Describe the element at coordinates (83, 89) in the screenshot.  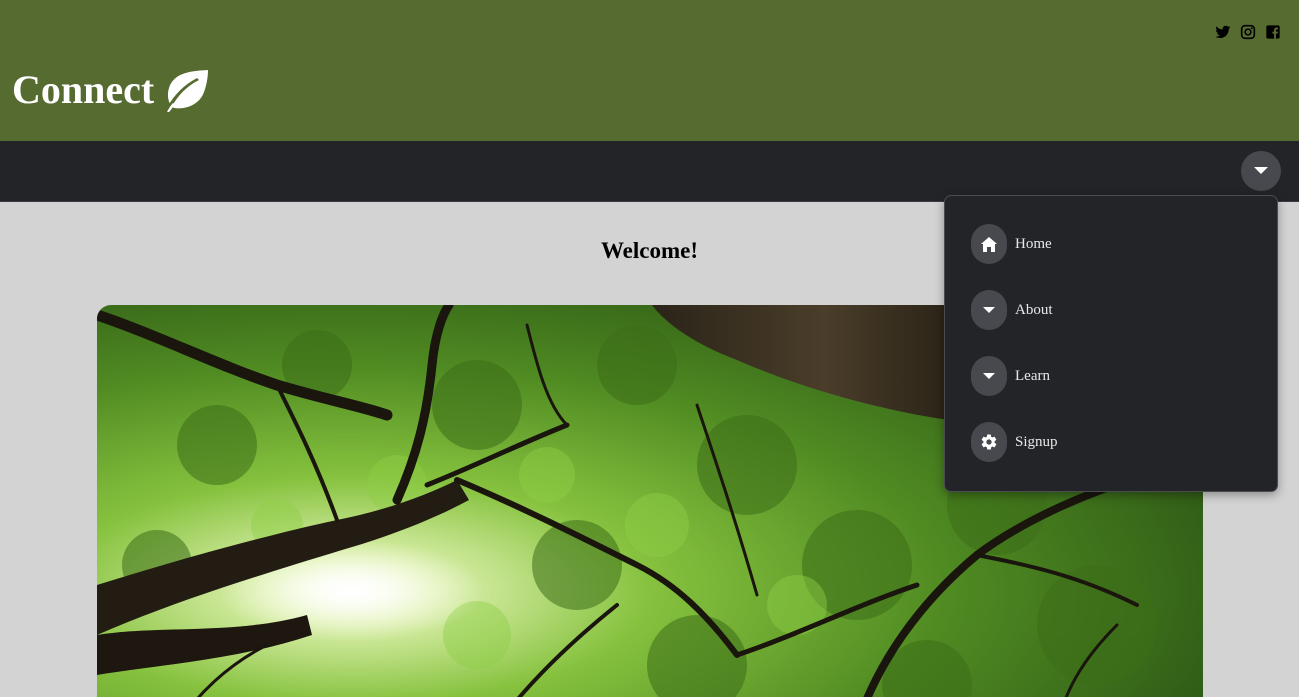
I see `brand-title: Connect` at that location.